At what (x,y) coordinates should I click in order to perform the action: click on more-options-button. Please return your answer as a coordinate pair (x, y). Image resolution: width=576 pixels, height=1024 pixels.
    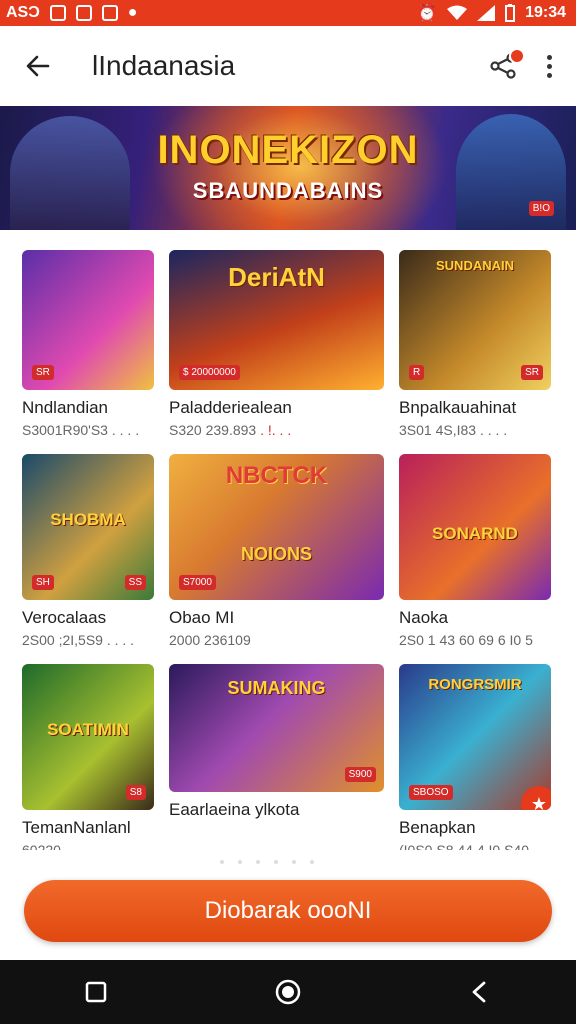
    Looking at the image, I should click on (549, 66).